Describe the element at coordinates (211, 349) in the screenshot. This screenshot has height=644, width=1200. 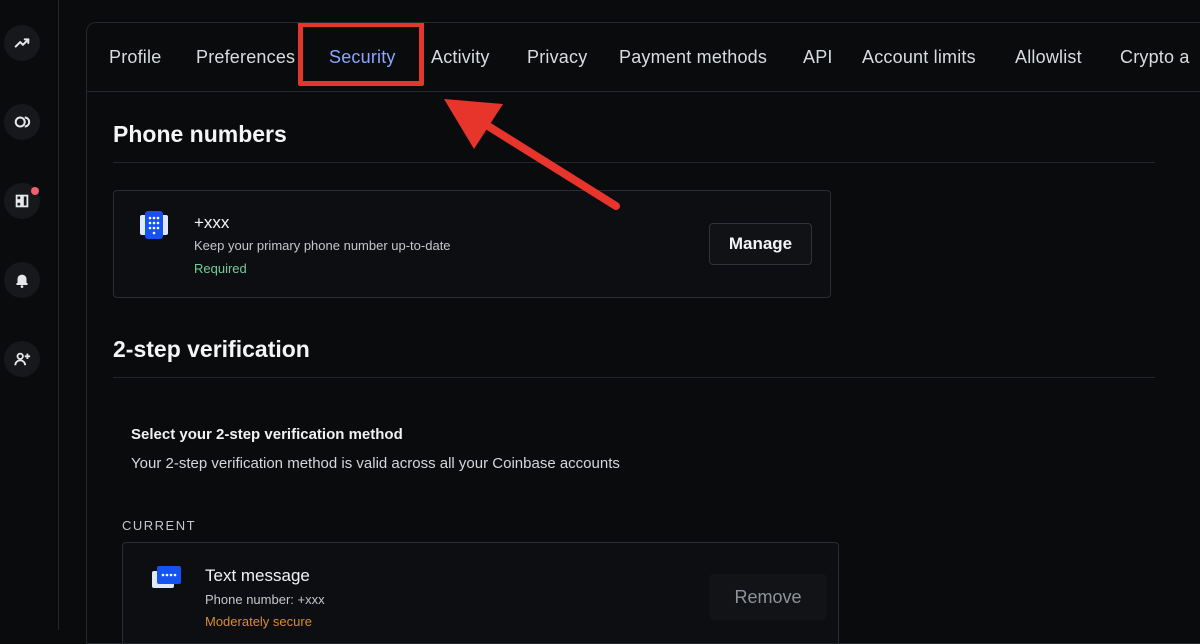
I see `two-step-heading: 2-step verification` at that location.